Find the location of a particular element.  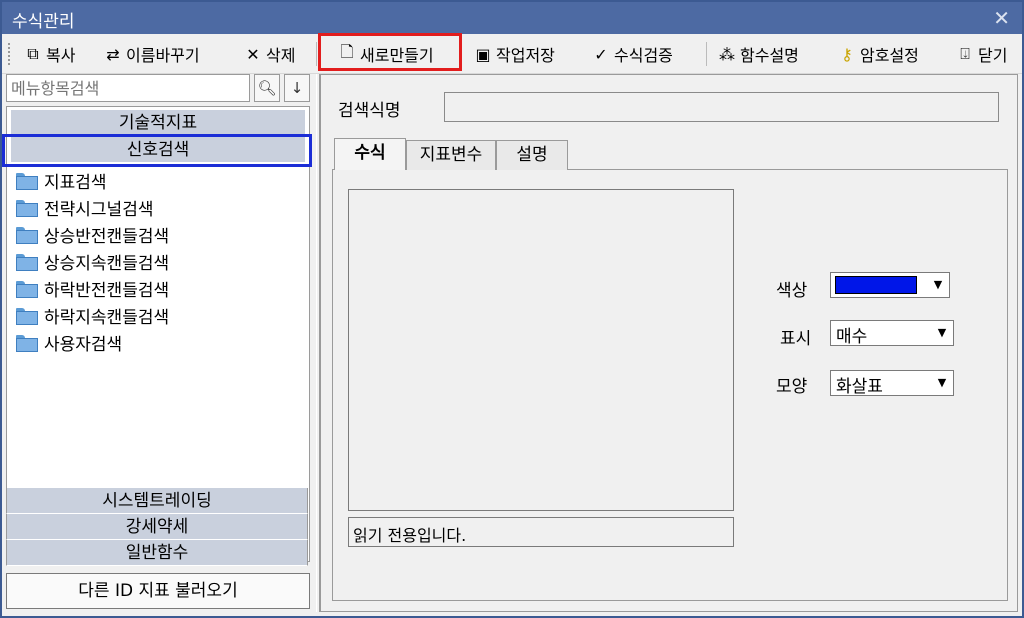

category-strength-weakness: 강세약세 is located at coordinates (157, 527).